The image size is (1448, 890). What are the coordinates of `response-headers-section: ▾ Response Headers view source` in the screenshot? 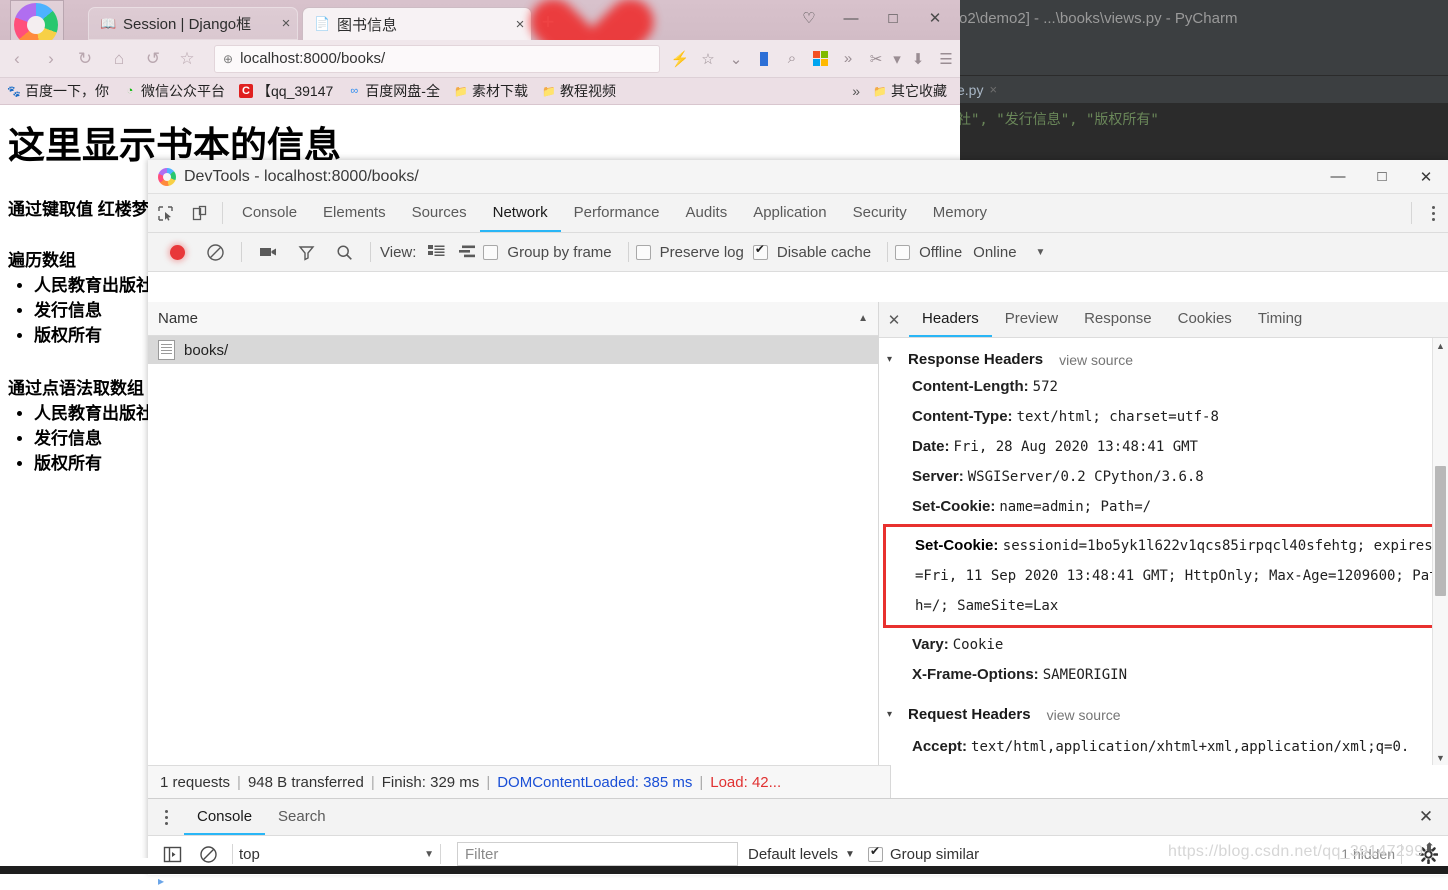 It's located at (1163, 359).